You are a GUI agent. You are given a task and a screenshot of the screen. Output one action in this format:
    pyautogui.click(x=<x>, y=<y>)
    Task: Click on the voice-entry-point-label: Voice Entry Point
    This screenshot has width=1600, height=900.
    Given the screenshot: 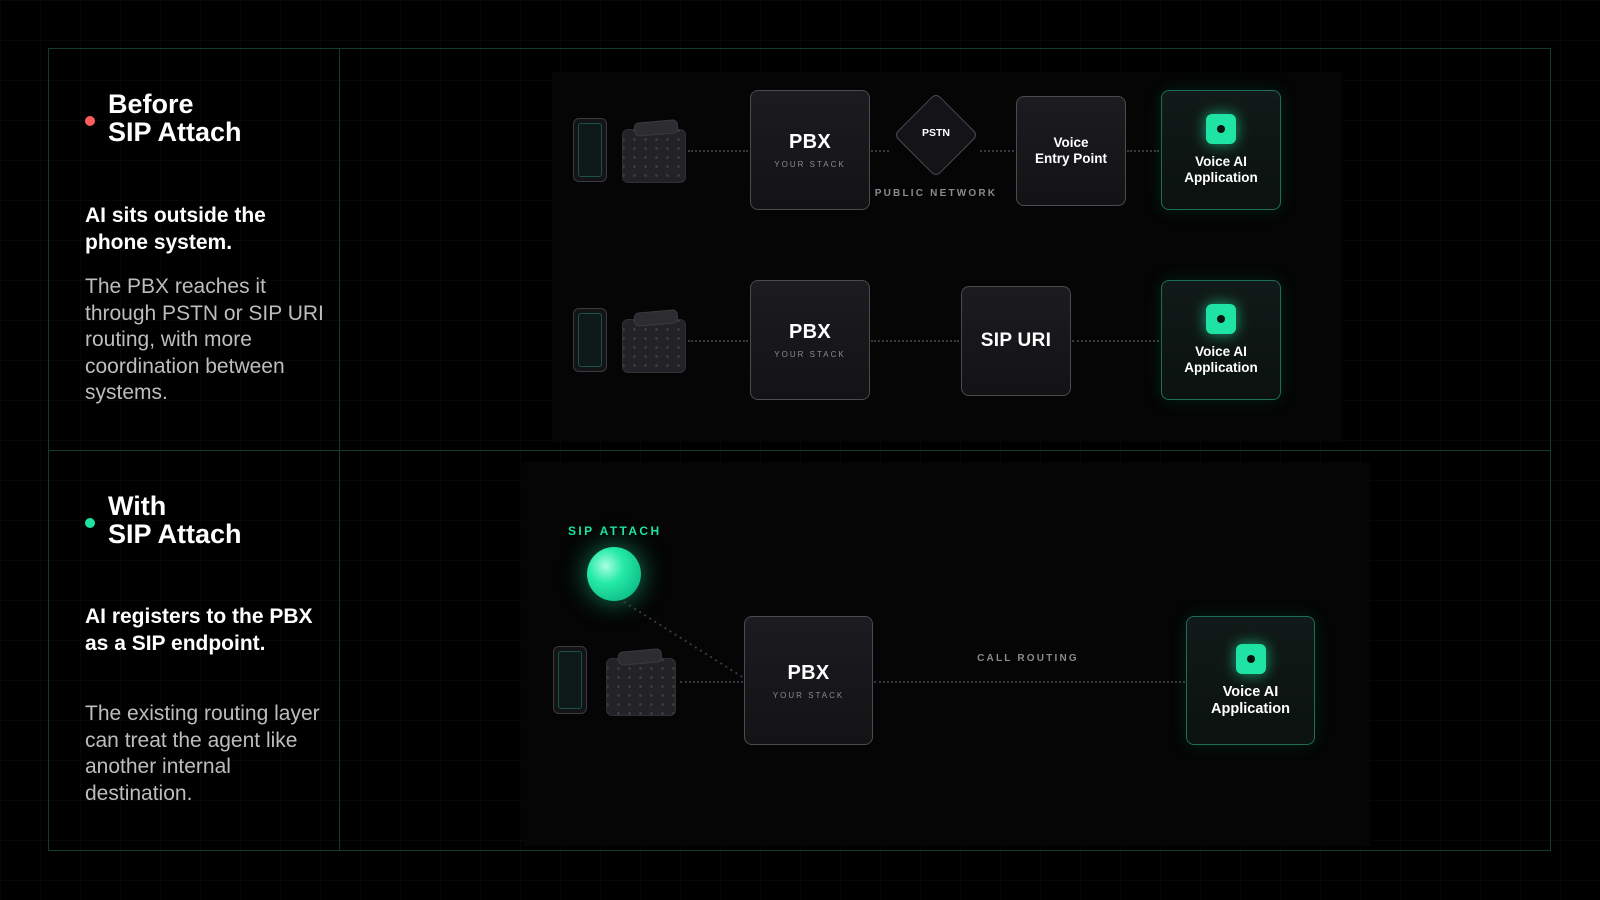 What is the action you would take?
    pyautogui.click(x=1070, y=150)
    